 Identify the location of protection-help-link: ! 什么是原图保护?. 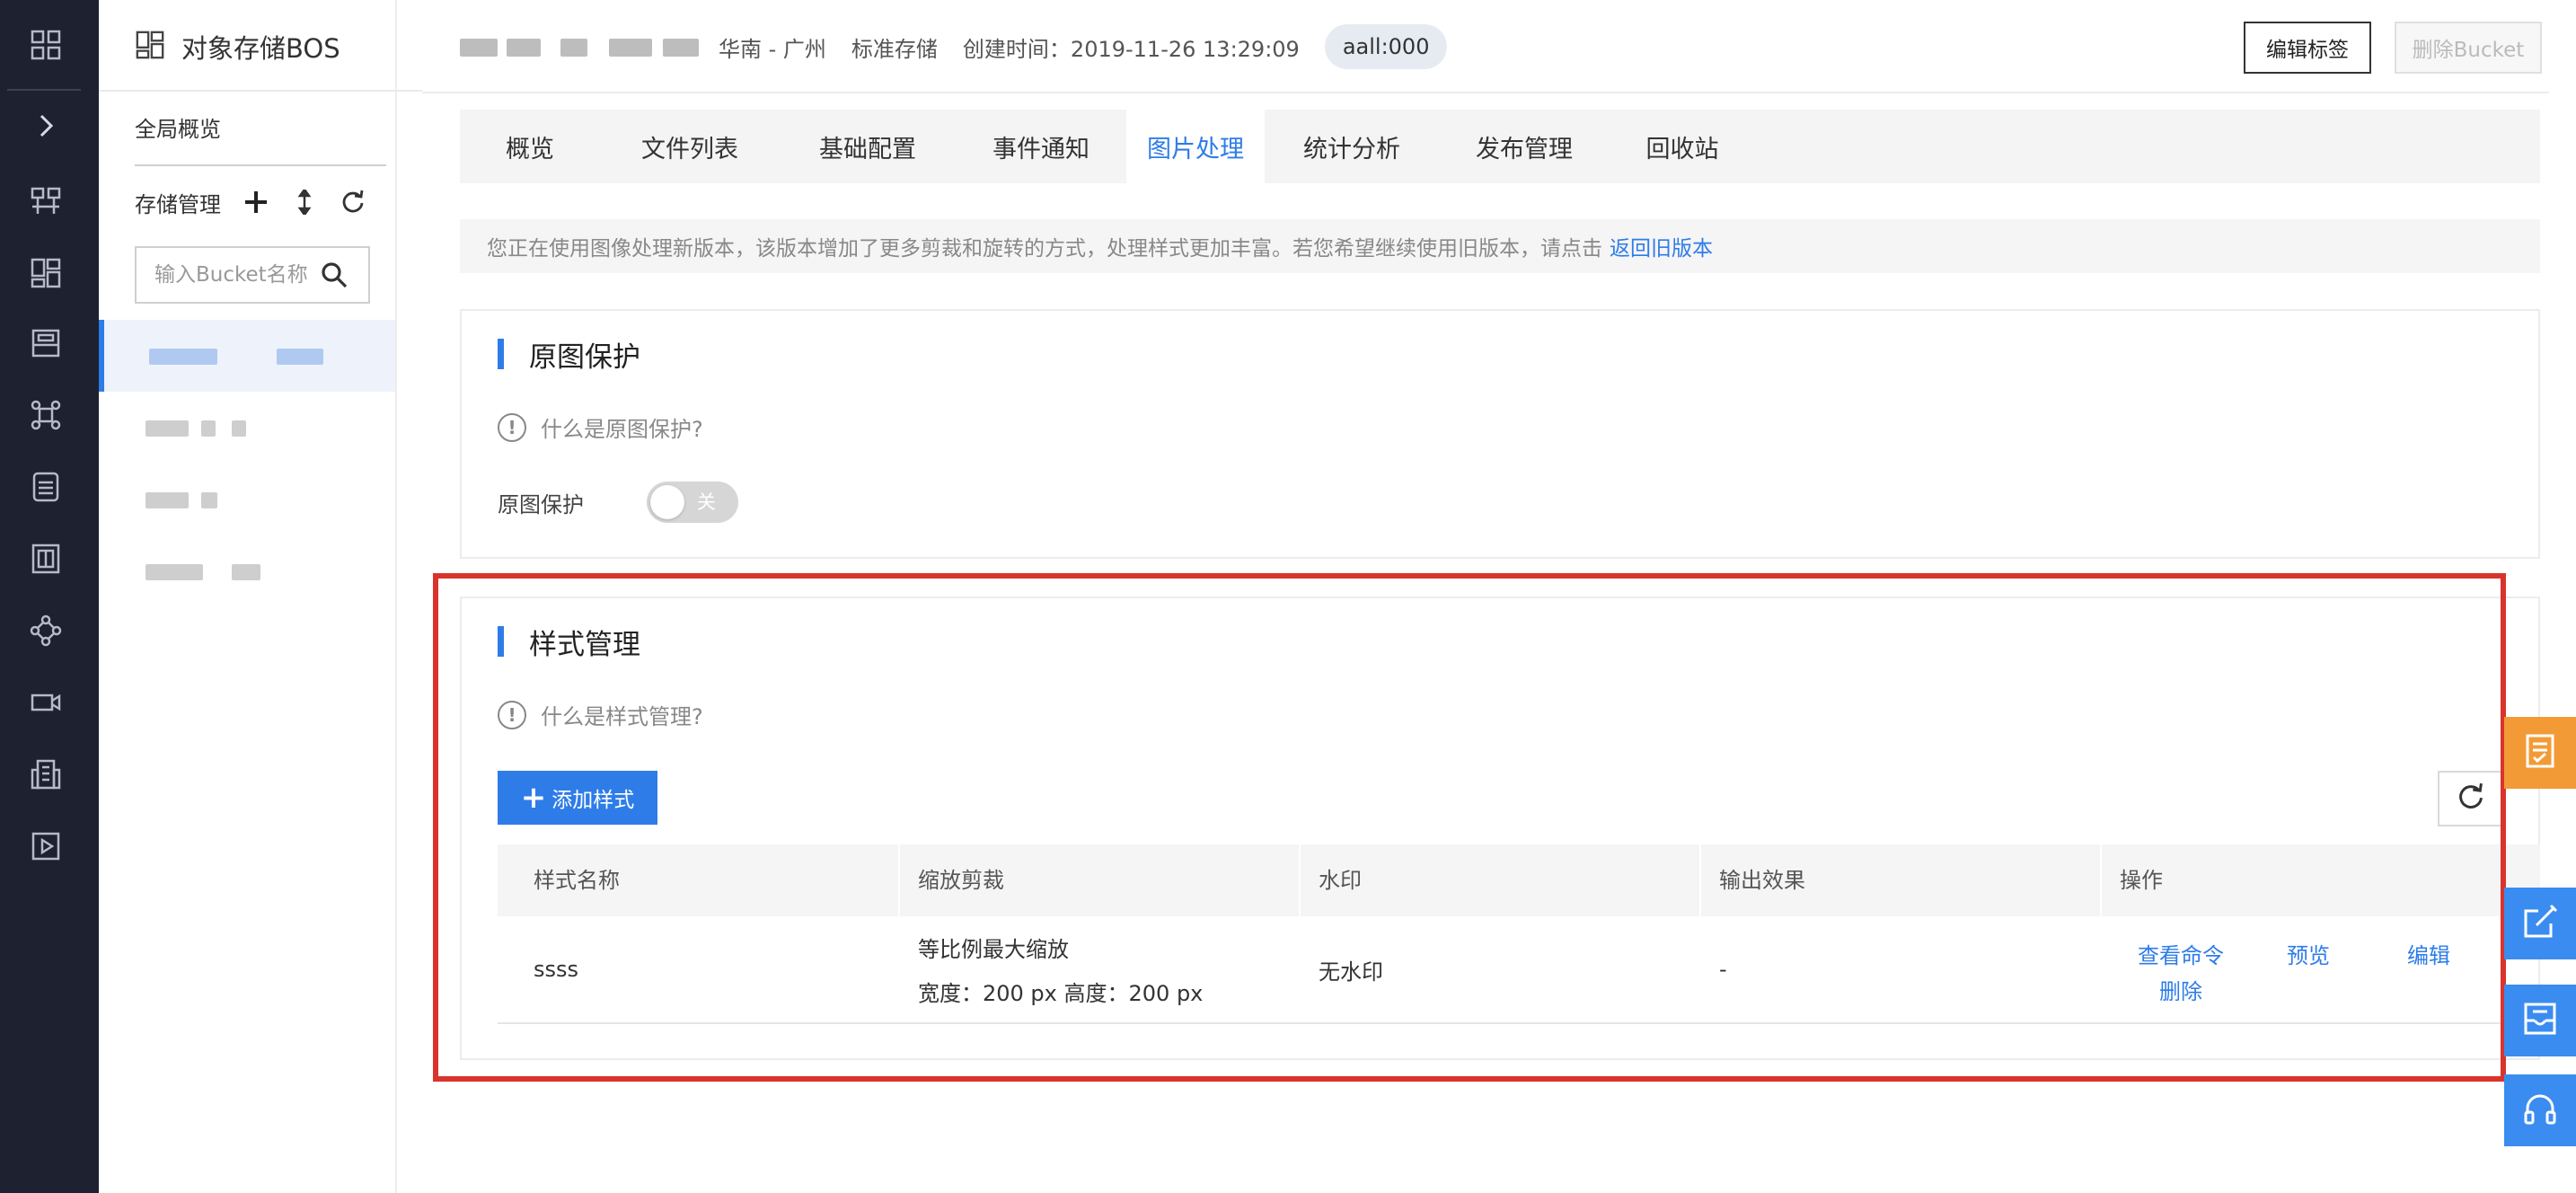
(600, 427).